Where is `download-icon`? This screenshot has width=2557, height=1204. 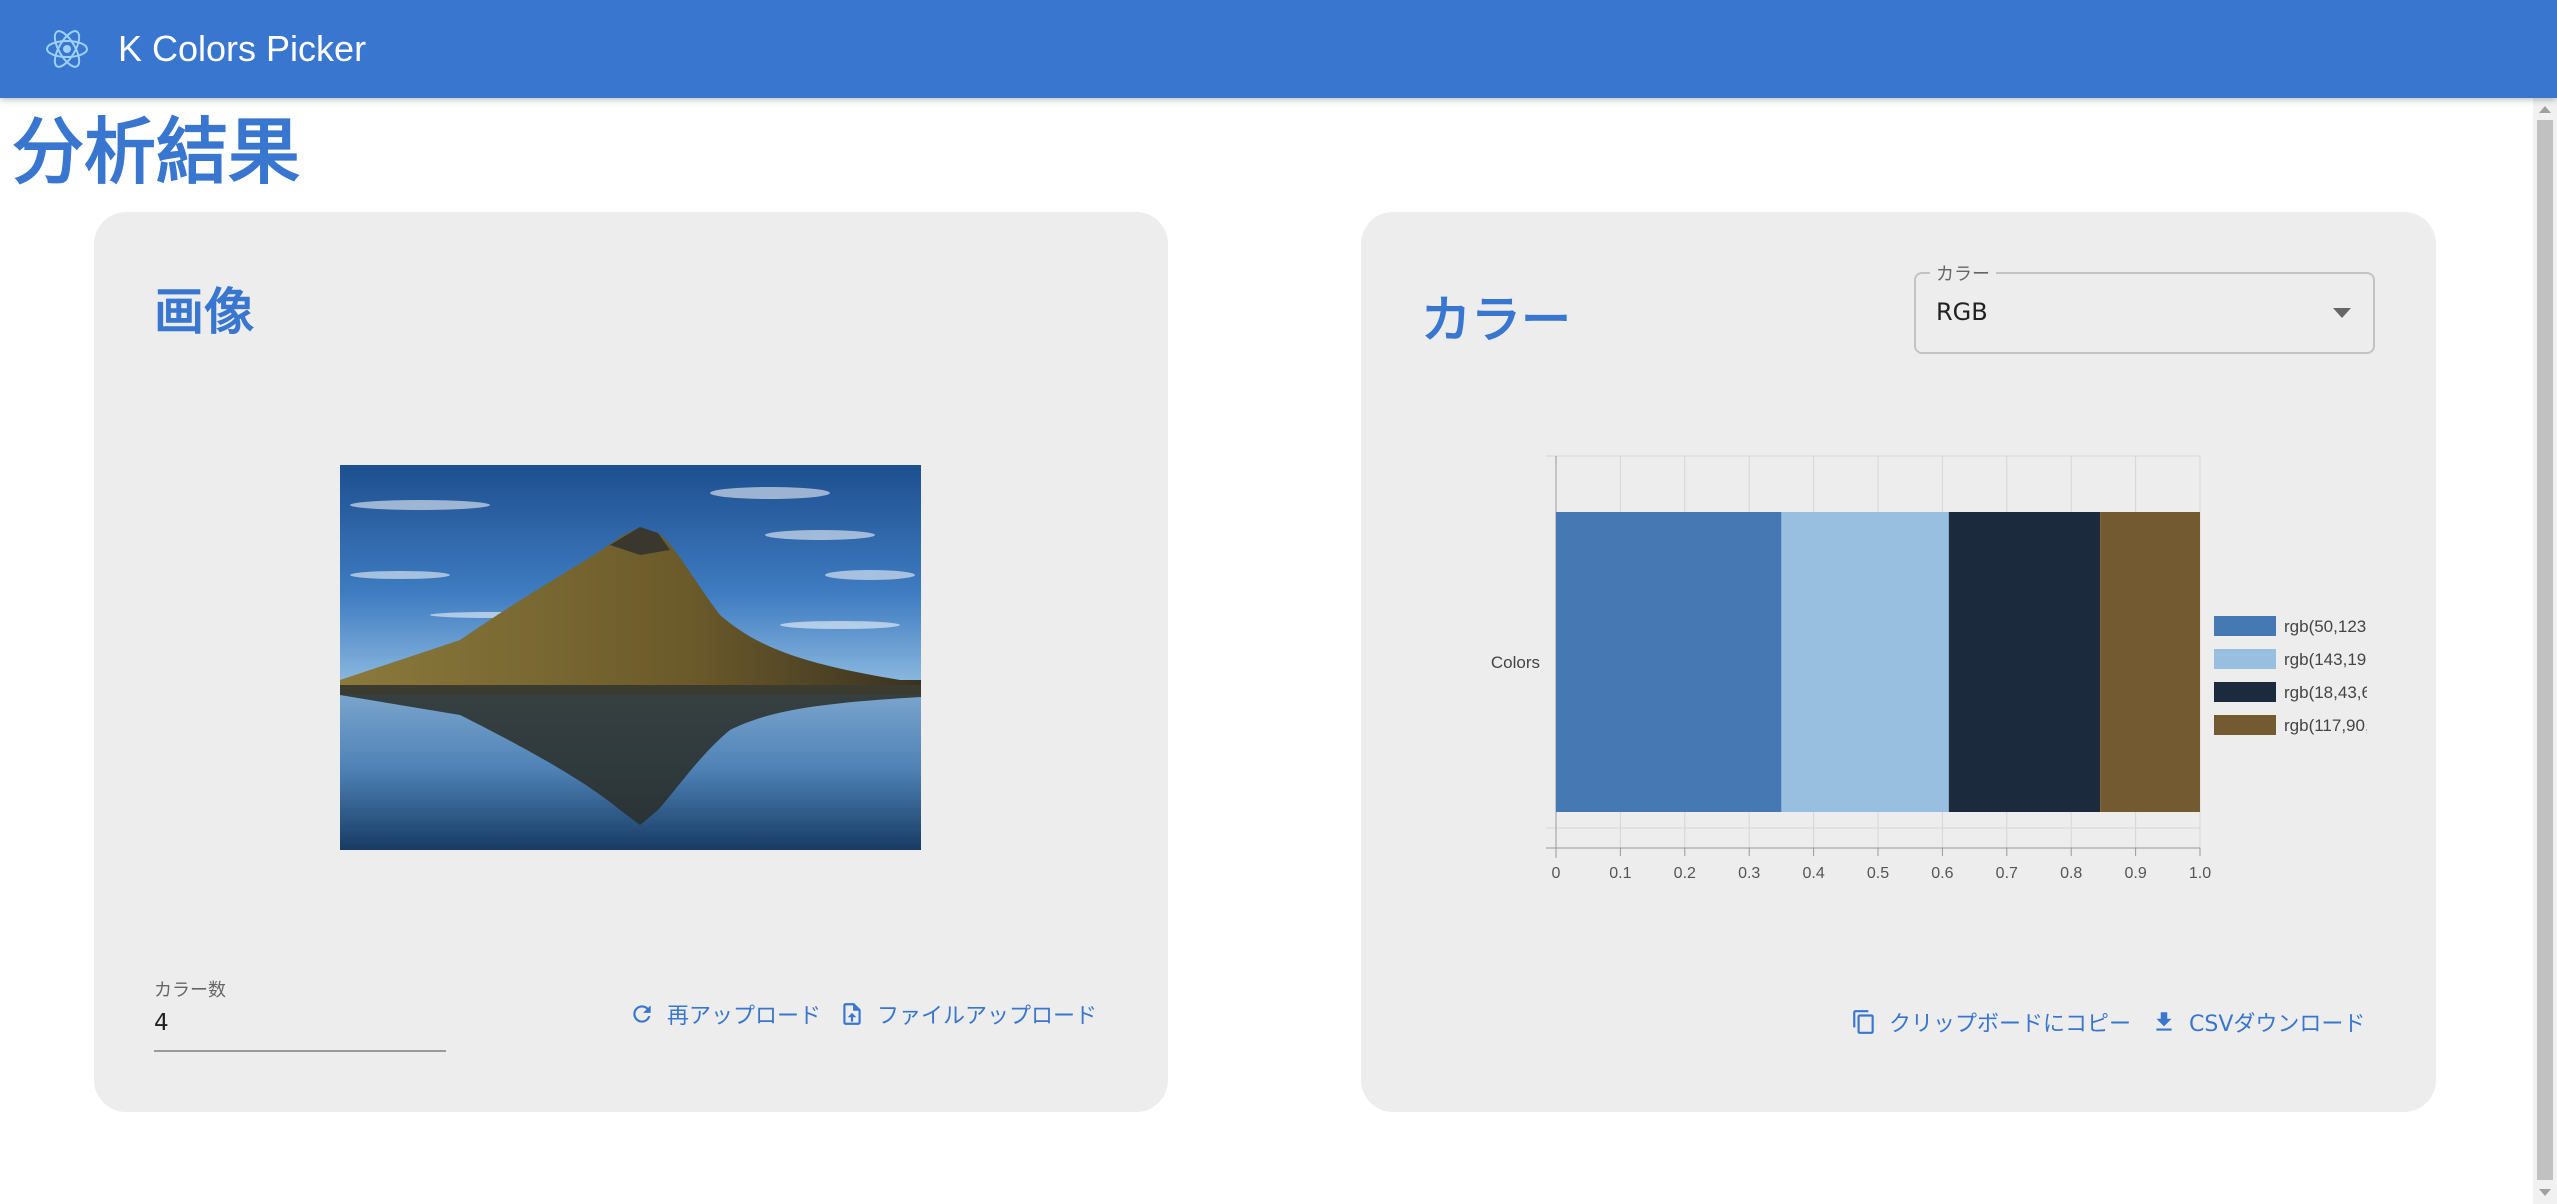 download-icon is located at coordinates (2164, 1021).